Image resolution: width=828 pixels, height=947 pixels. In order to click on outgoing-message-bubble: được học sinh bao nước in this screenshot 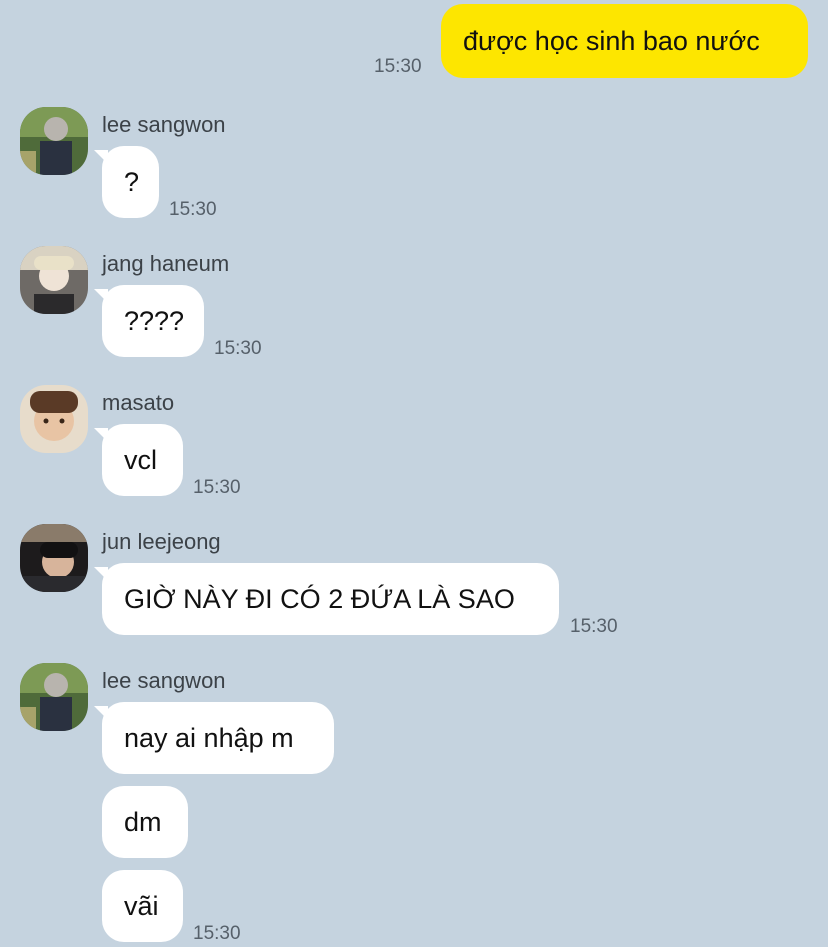, I will do `click(624, 41)`.